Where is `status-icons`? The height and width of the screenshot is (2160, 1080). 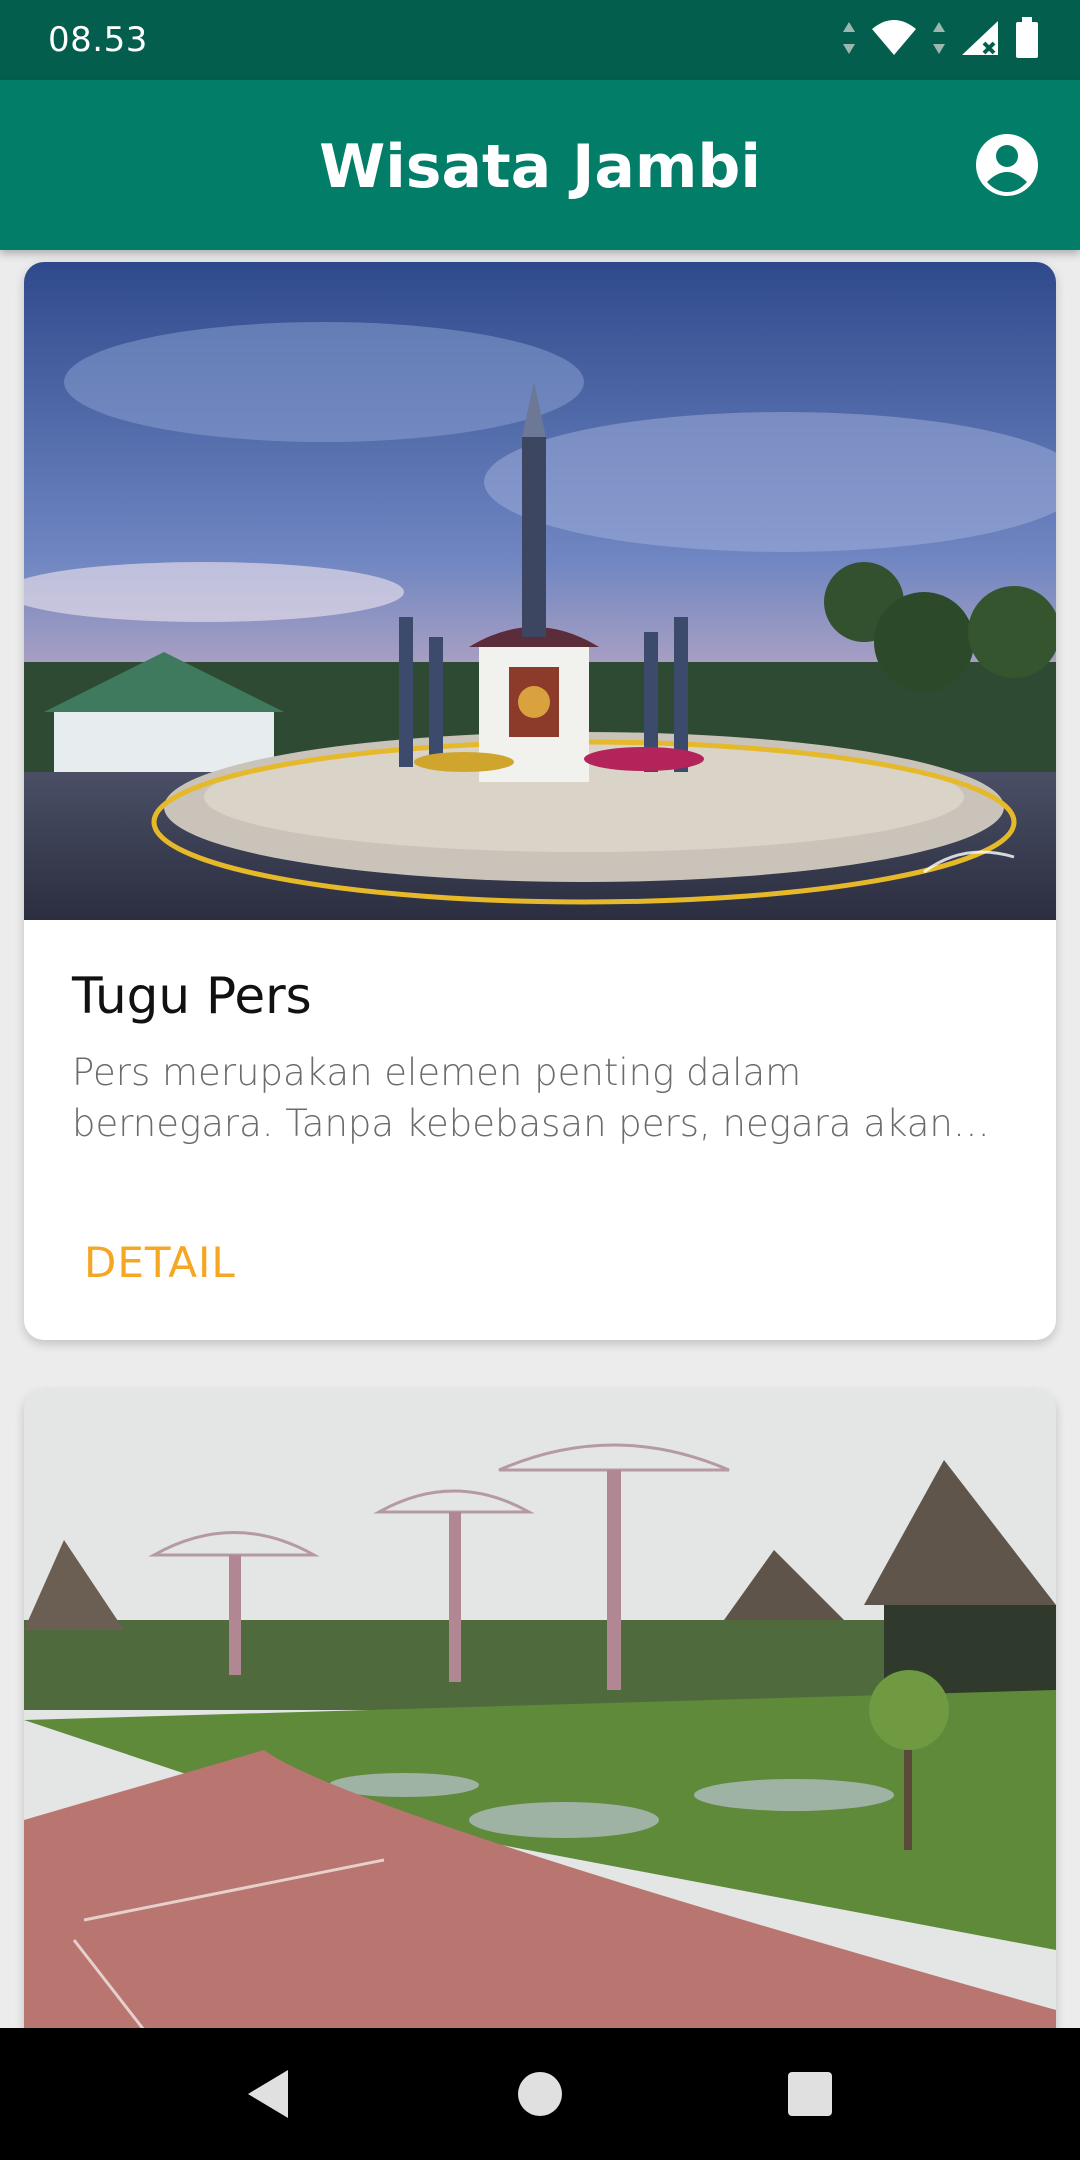 status-icons is located at coordinates (941, 40).